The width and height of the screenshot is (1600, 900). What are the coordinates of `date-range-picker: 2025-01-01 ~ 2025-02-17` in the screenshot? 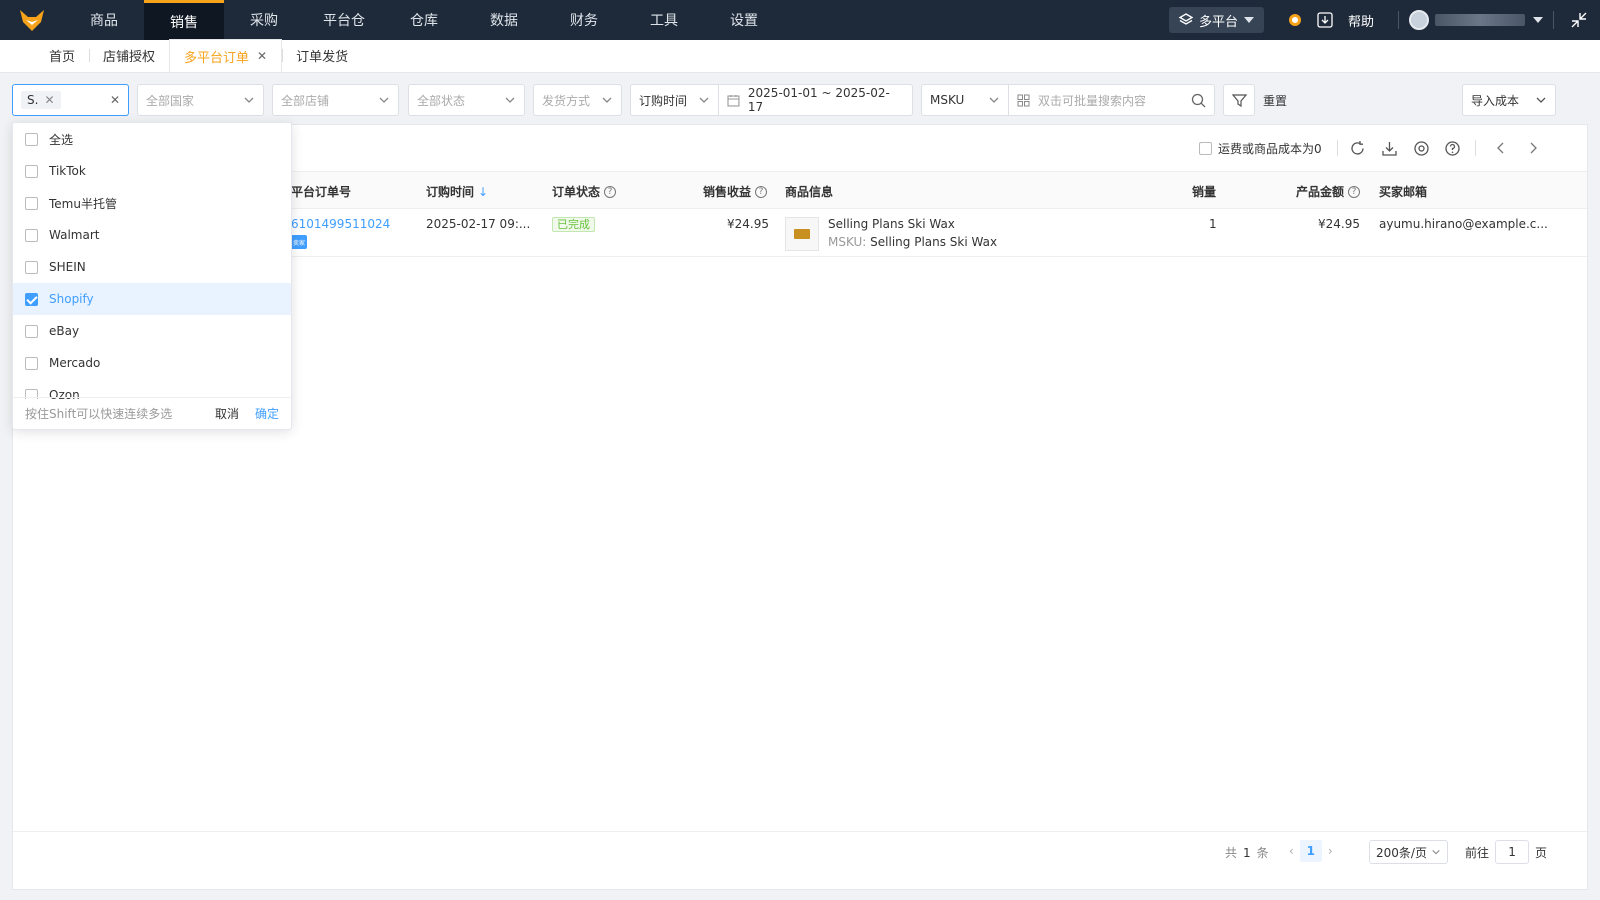 It's located at (815, 100).